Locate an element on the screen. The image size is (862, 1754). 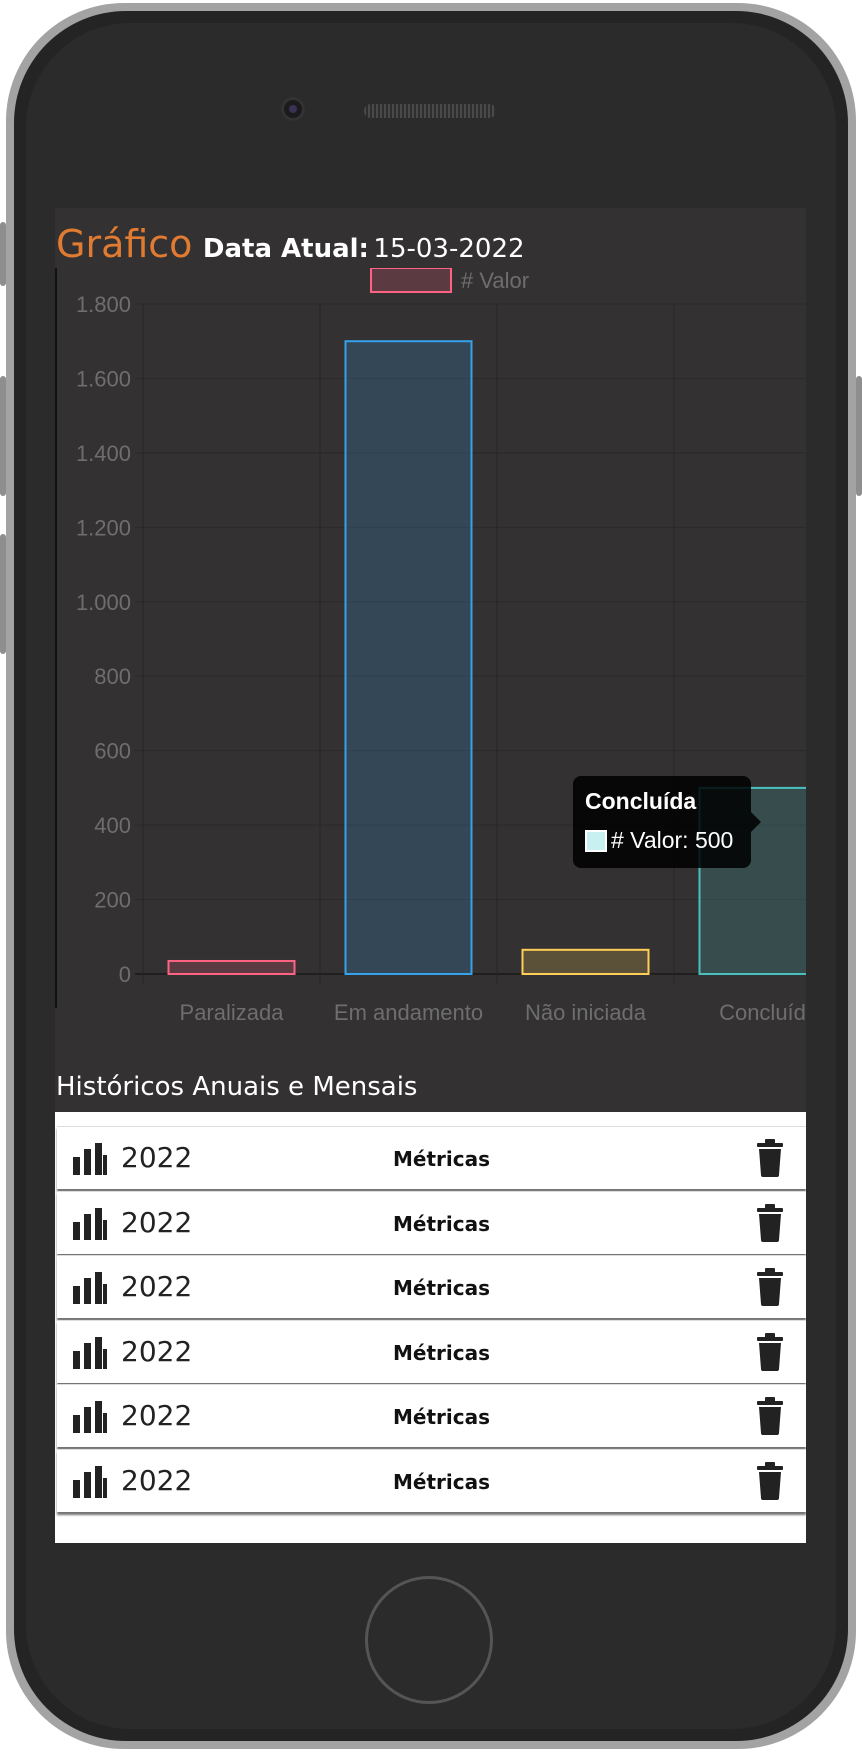
legend-label: # Valor is located at coordinates (495, 280).